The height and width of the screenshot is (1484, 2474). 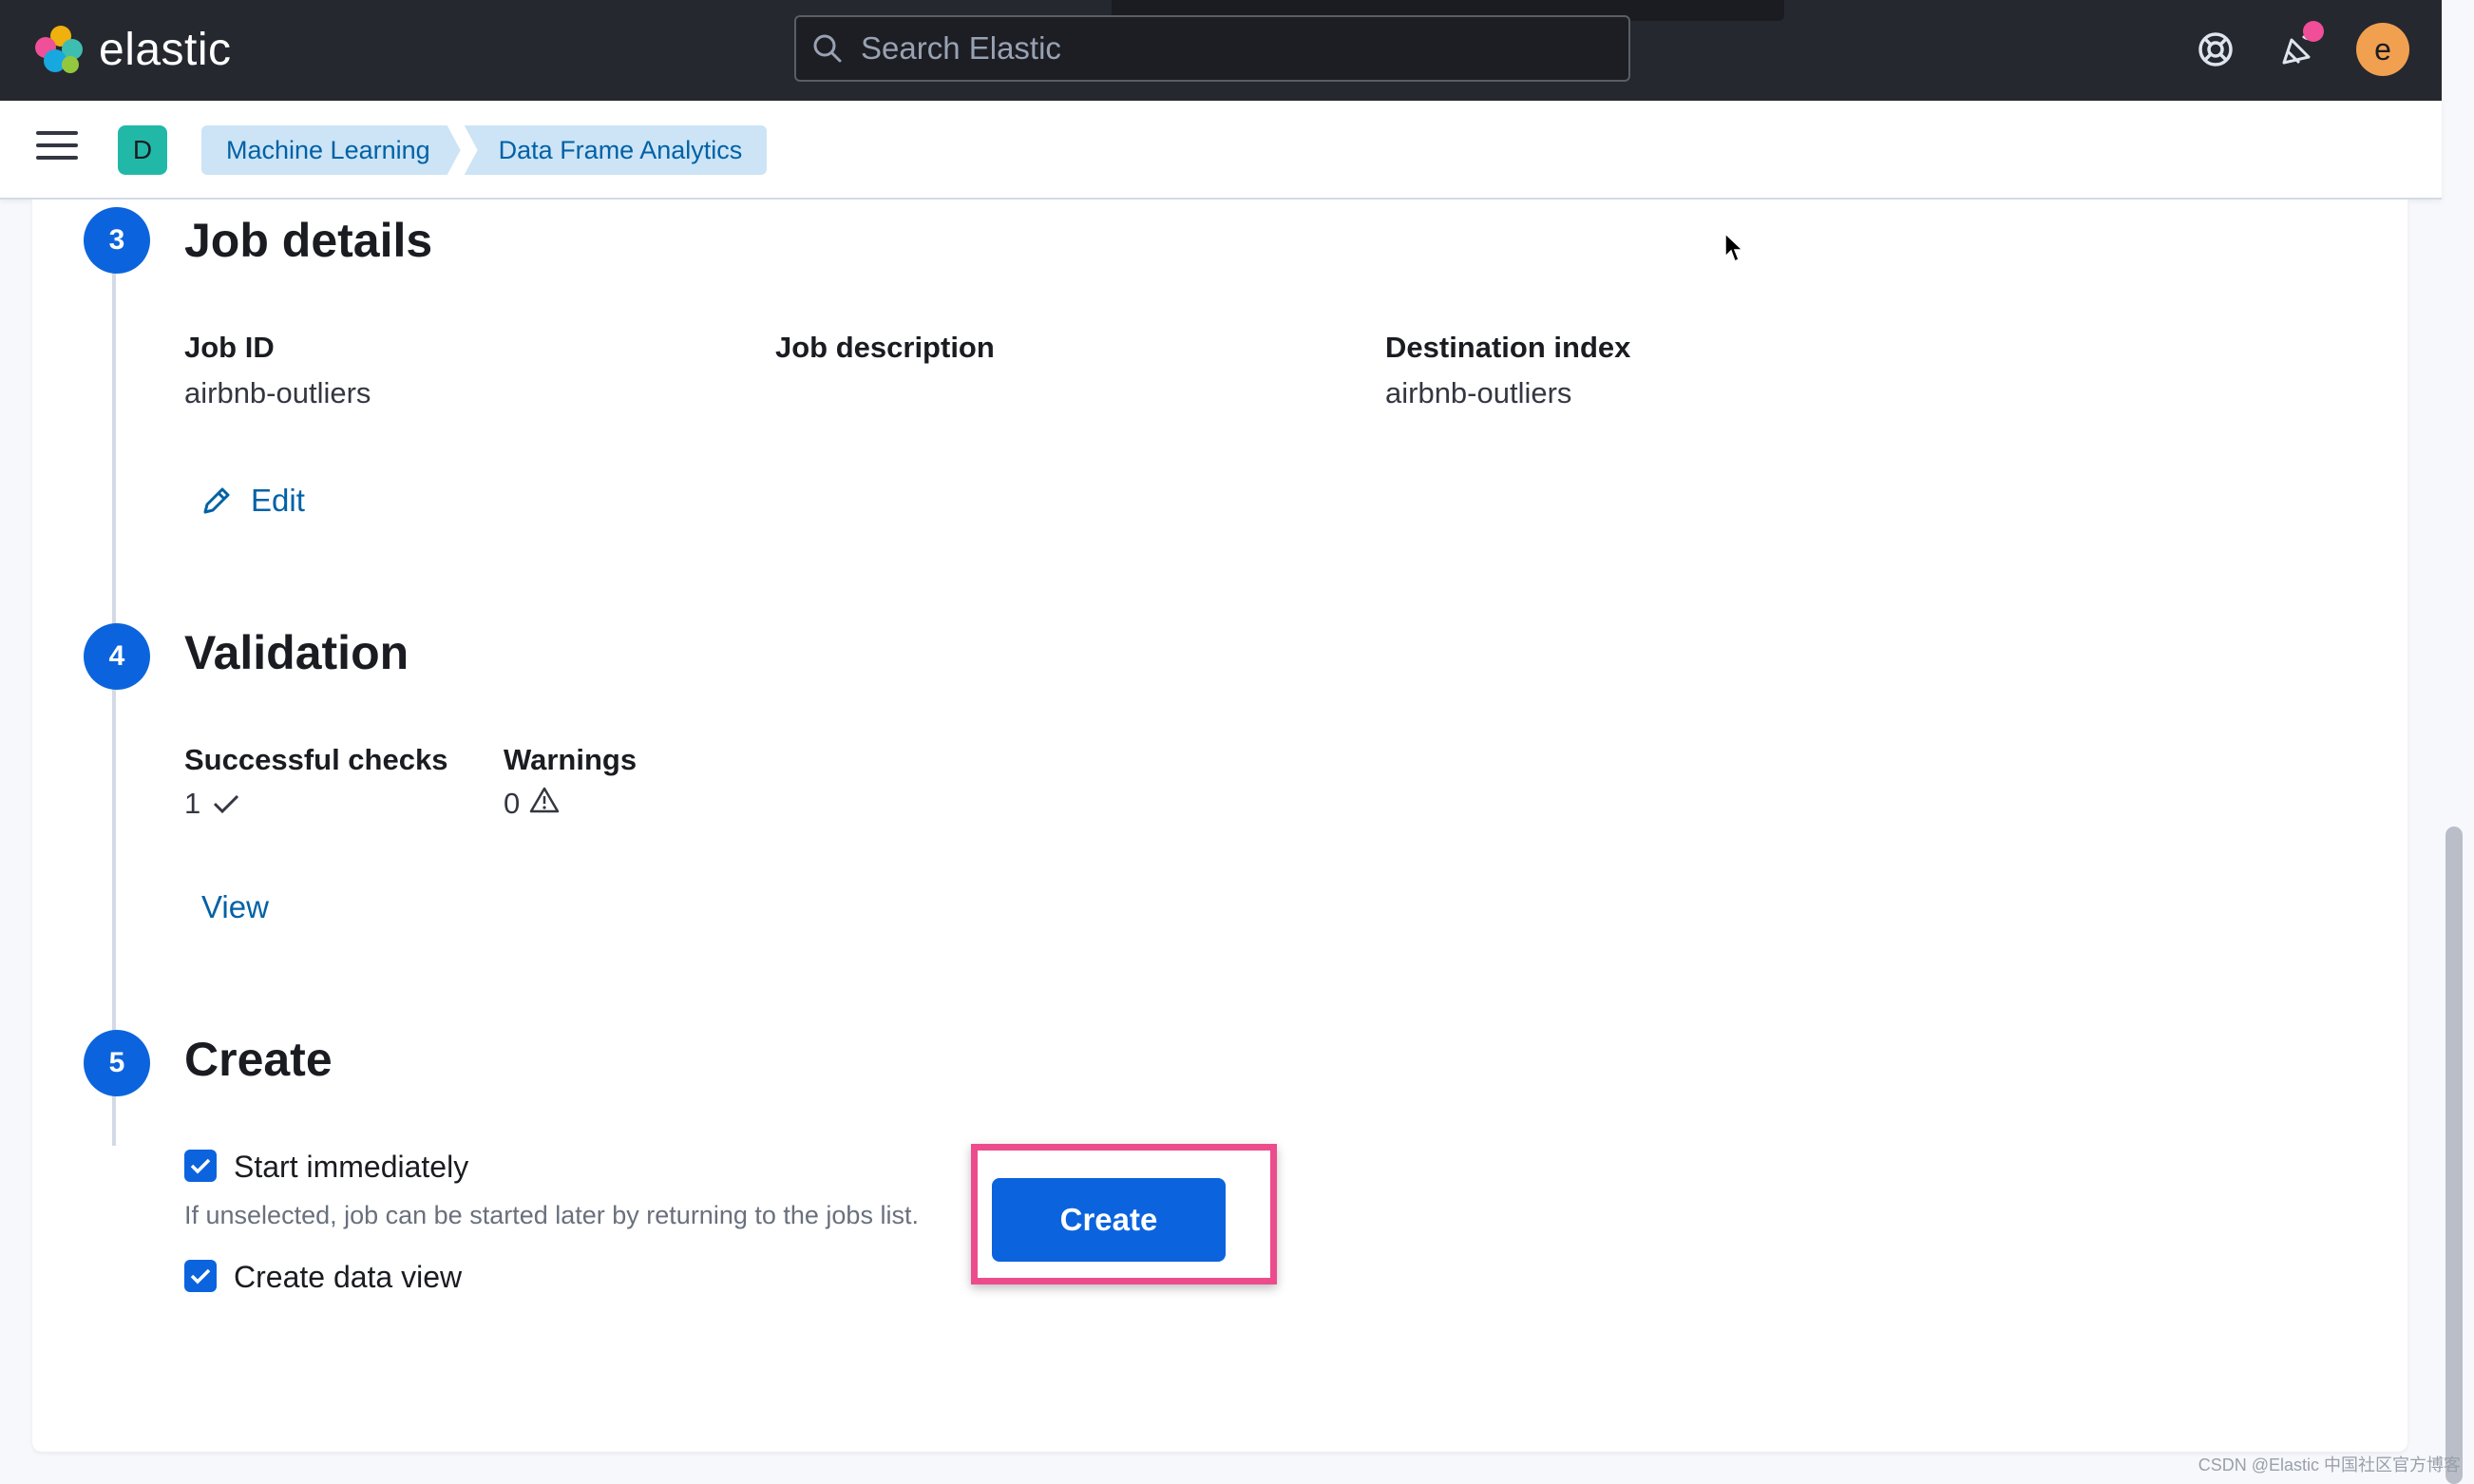 I want to click on help-button, so click(x=2215, y=49).